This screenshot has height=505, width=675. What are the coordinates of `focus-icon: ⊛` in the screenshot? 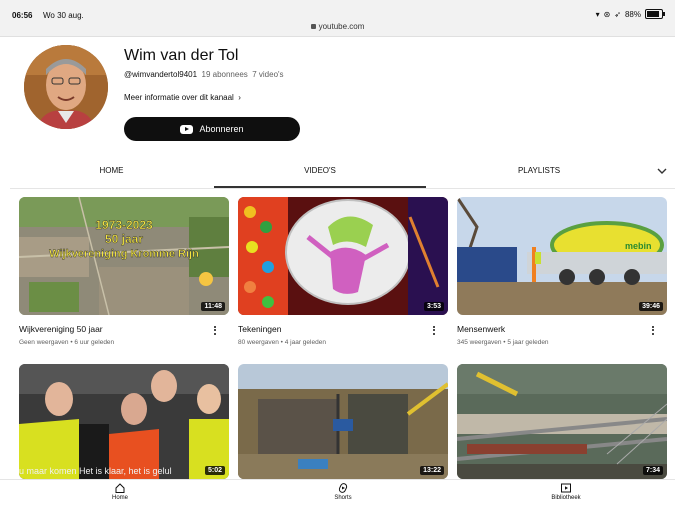 It's located at (607, 14).